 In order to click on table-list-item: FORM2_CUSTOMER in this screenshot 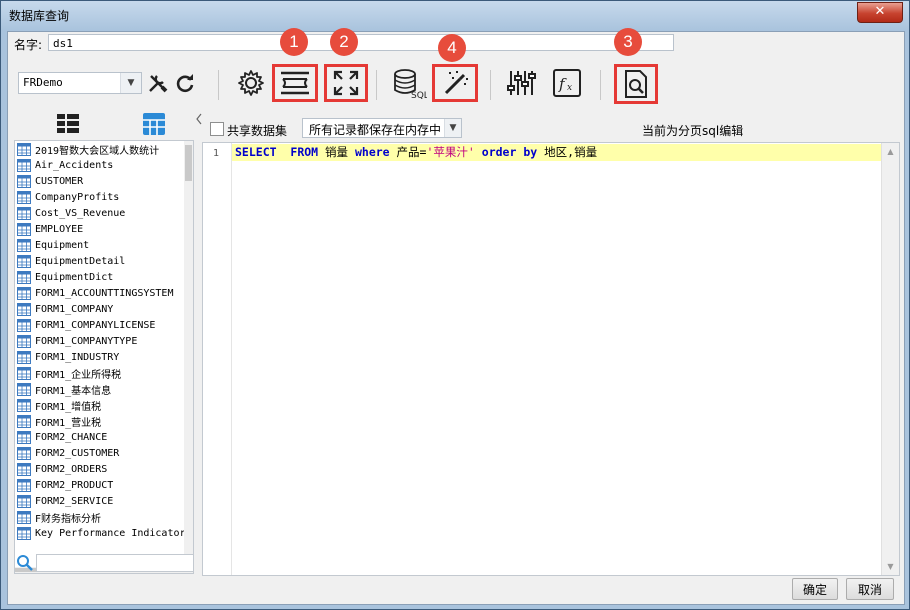, I will do `click(104, 453)`.